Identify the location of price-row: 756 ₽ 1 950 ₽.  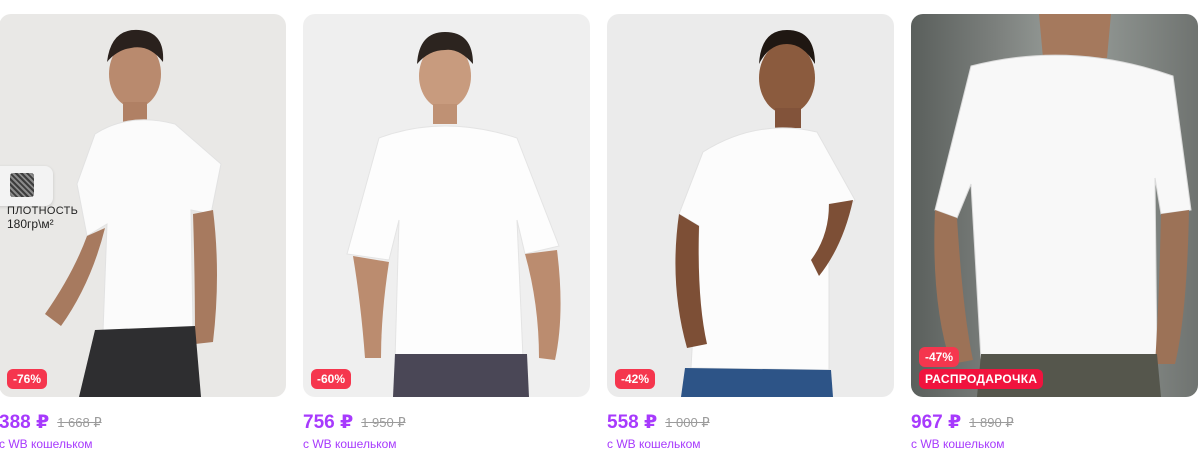
(354, 423).